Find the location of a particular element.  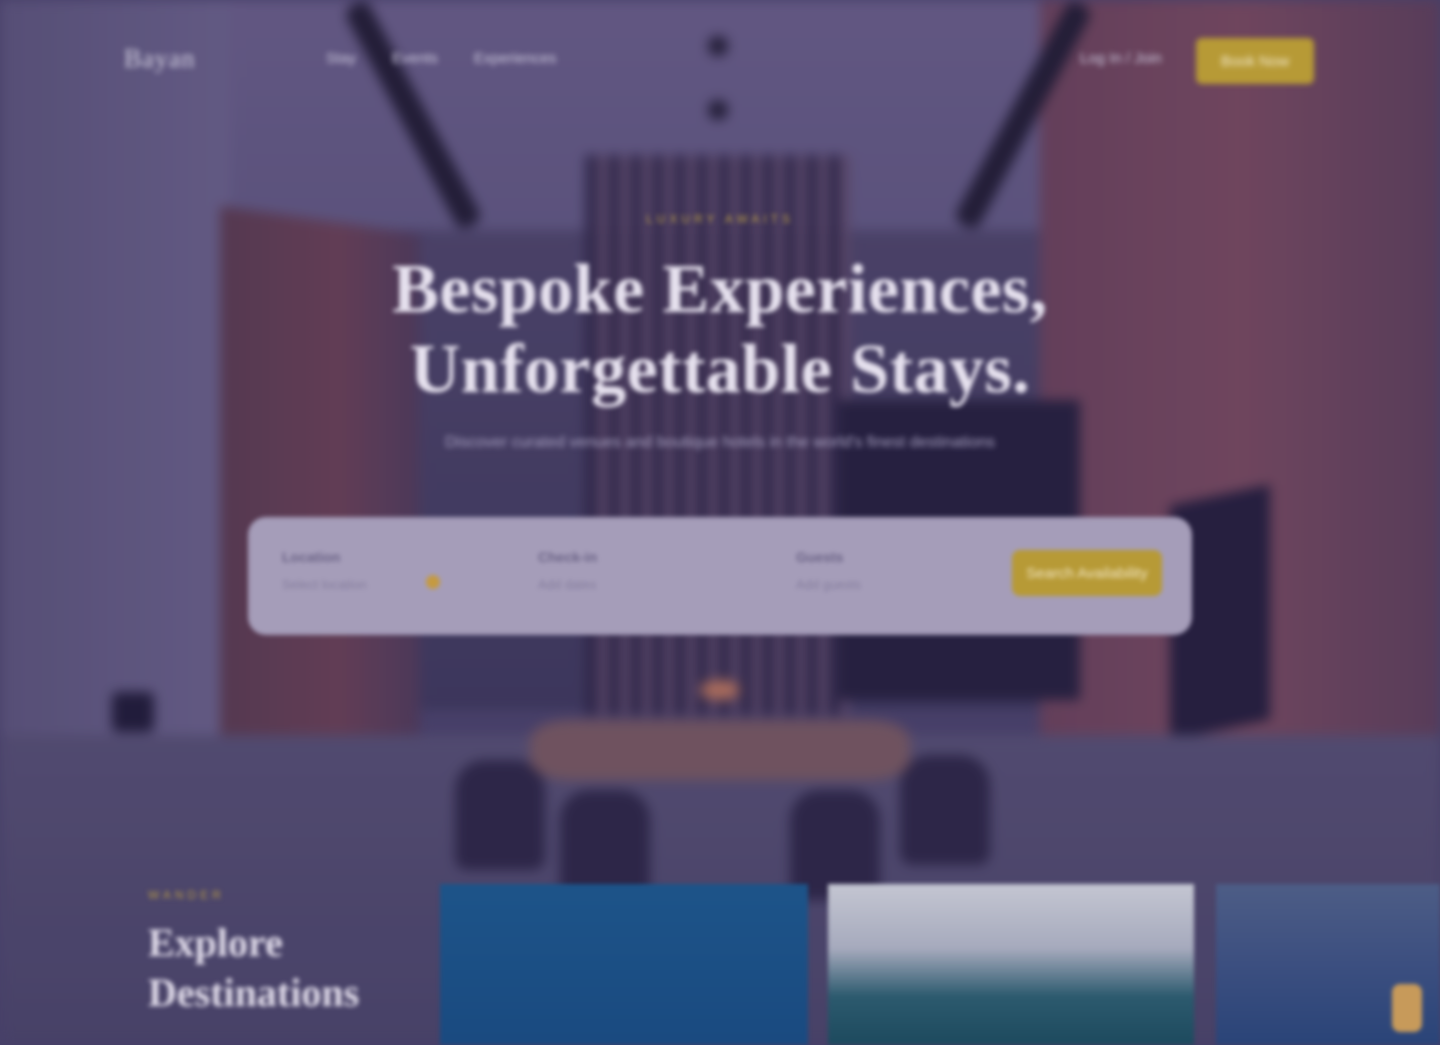

destinations-eyebrow: WANDER is located at coordinates (186, 895).